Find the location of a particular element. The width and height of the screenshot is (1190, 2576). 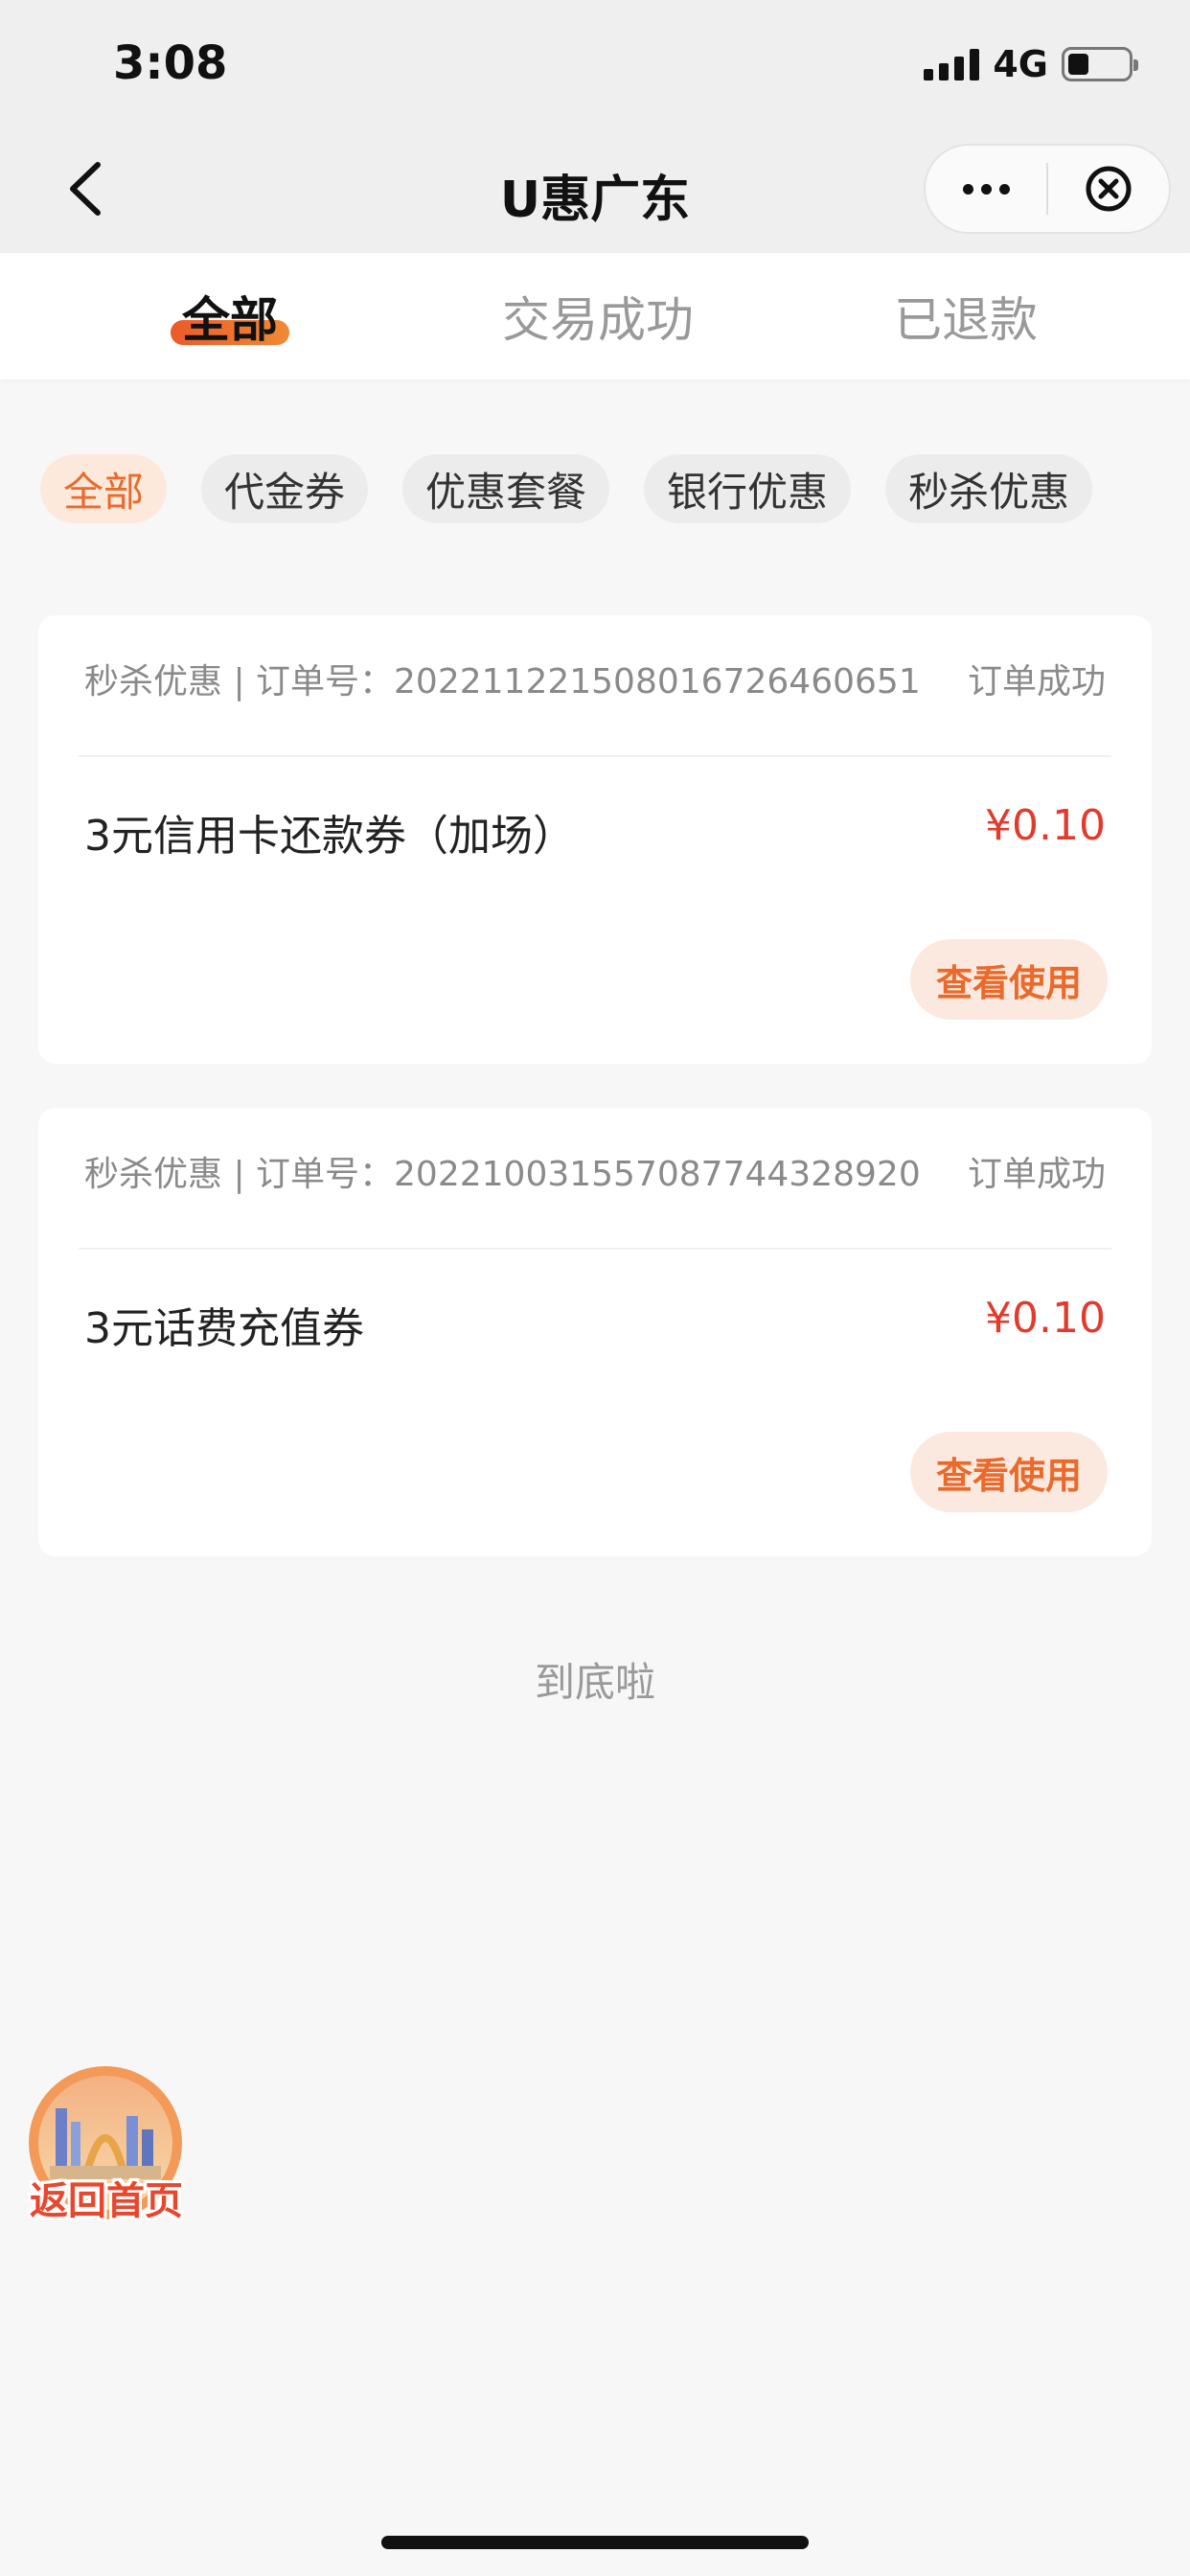

more-button is located at coordinates (986, 189).